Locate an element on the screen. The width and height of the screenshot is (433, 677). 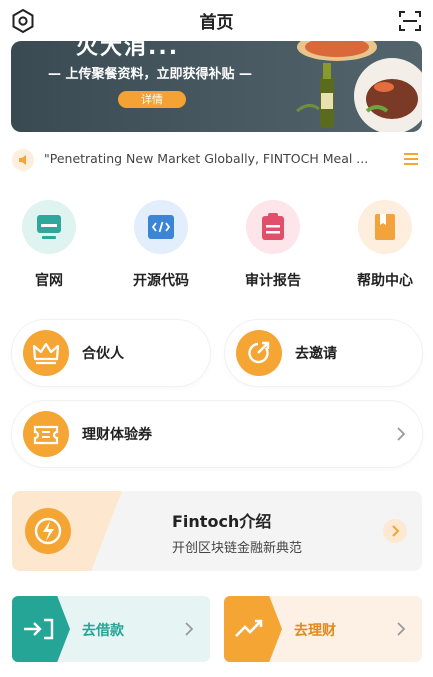
quick-link-label: 审计报告 is located at coordinates (273, 281).